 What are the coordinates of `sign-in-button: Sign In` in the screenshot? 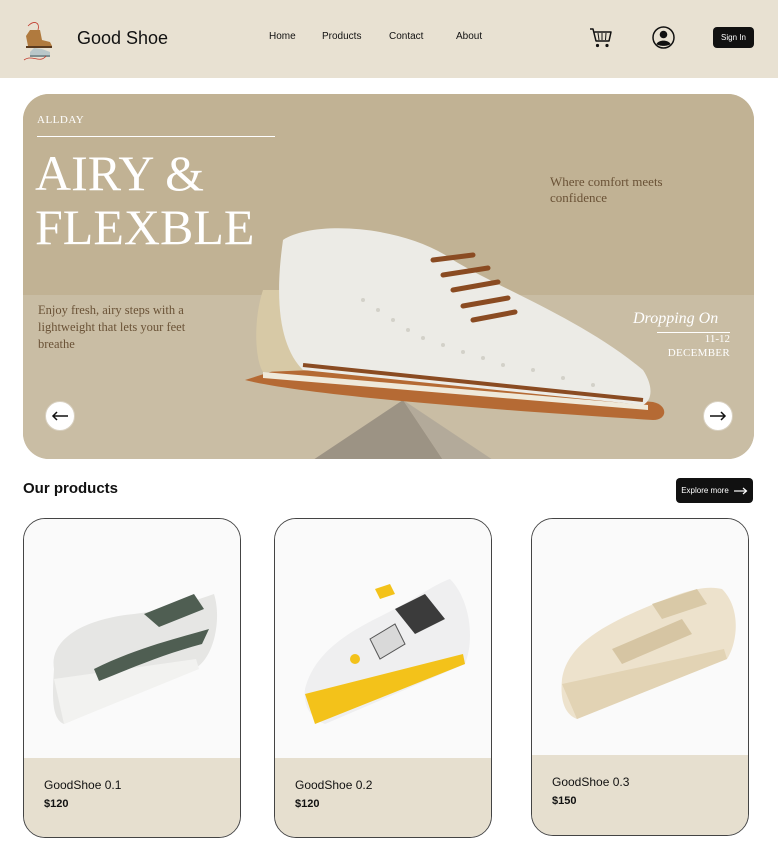 It's located at (733, 37).